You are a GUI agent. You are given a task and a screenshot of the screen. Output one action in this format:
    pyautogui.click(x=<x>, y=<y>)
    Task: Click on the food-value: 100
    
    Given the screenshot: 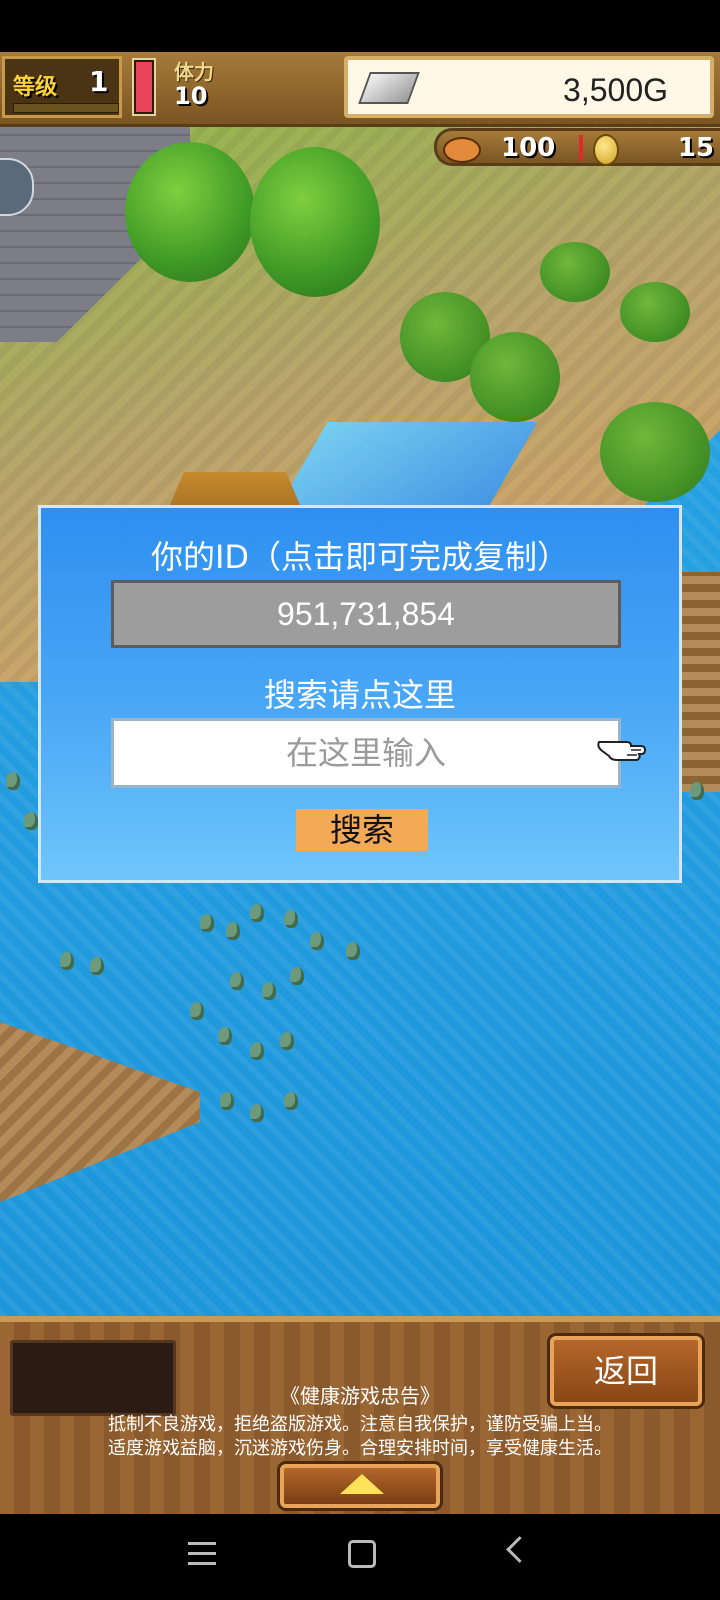 What is the action you would take?
    pyautogui.click(x=528, y=148)
    